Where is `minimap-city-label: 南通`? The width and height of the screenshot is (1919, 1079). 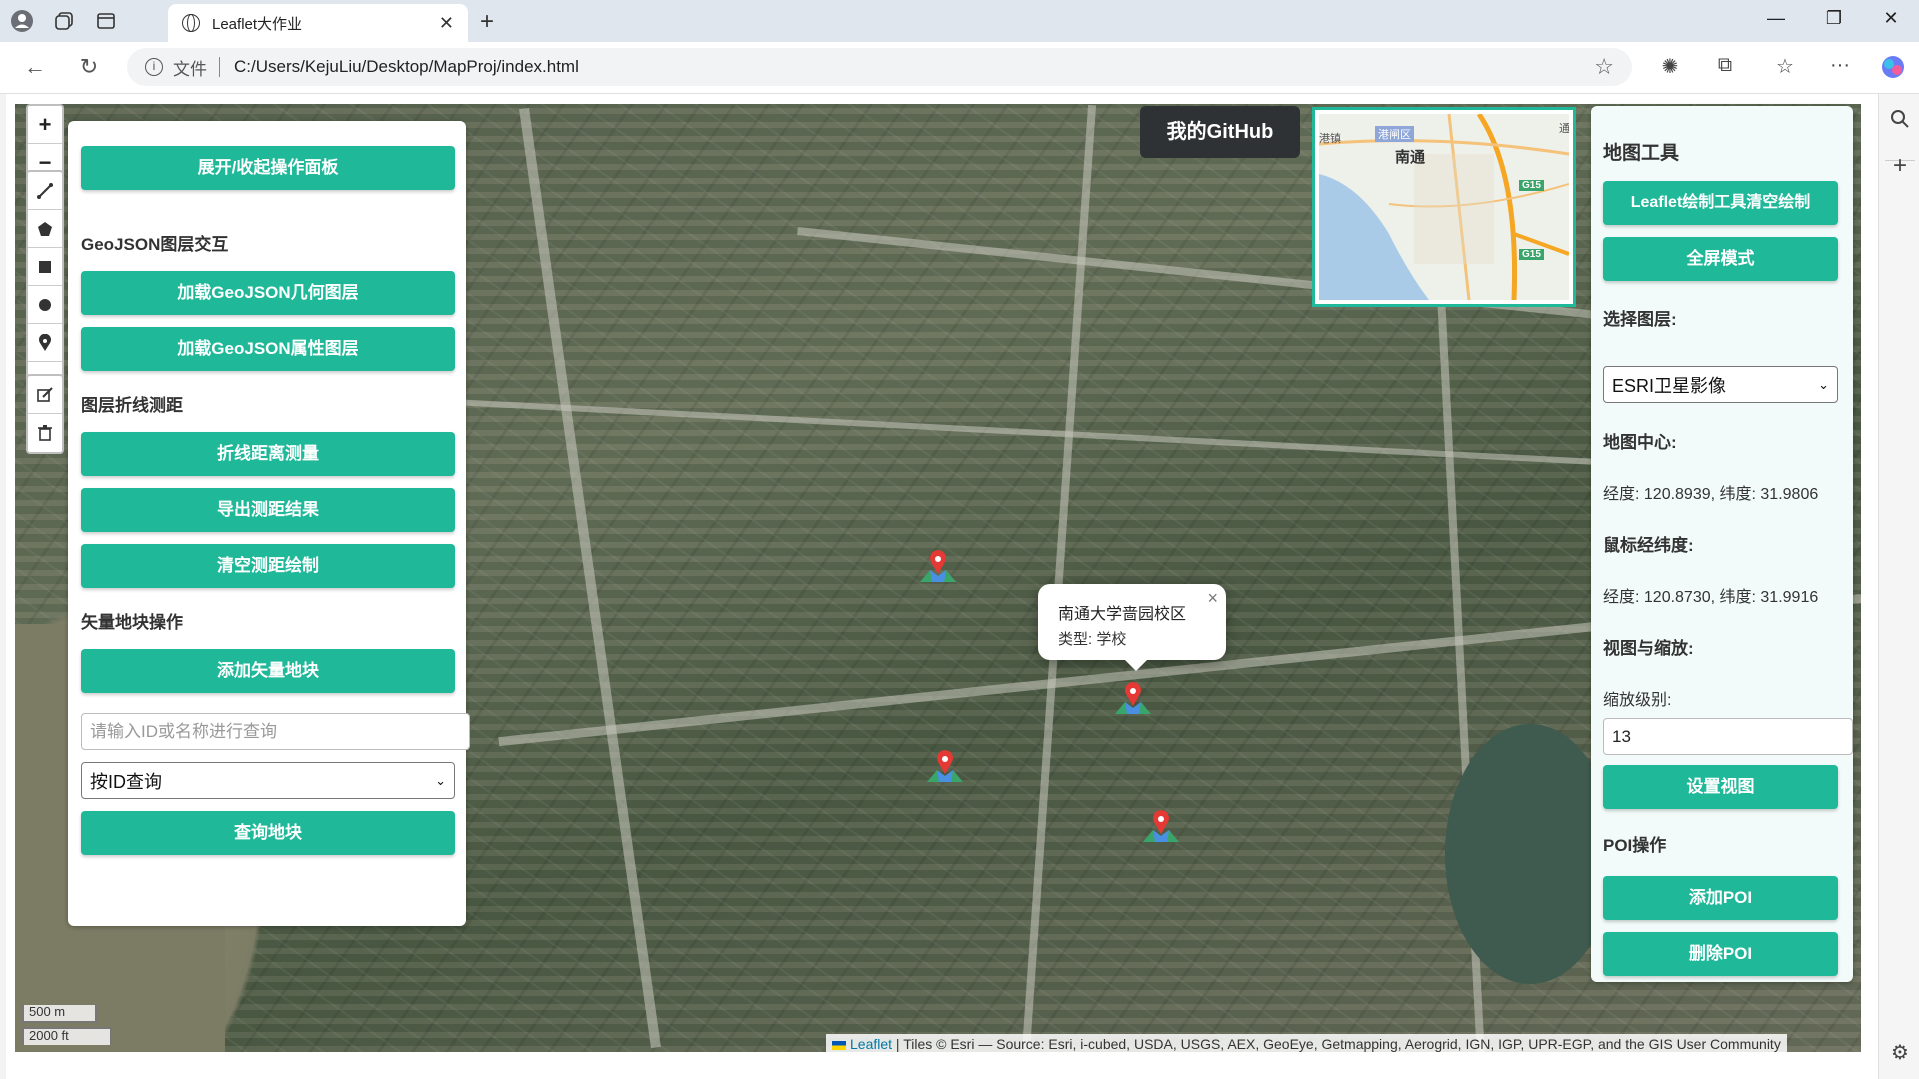 minimap-city-label: 南通 is located at coordinates (1410, 157).